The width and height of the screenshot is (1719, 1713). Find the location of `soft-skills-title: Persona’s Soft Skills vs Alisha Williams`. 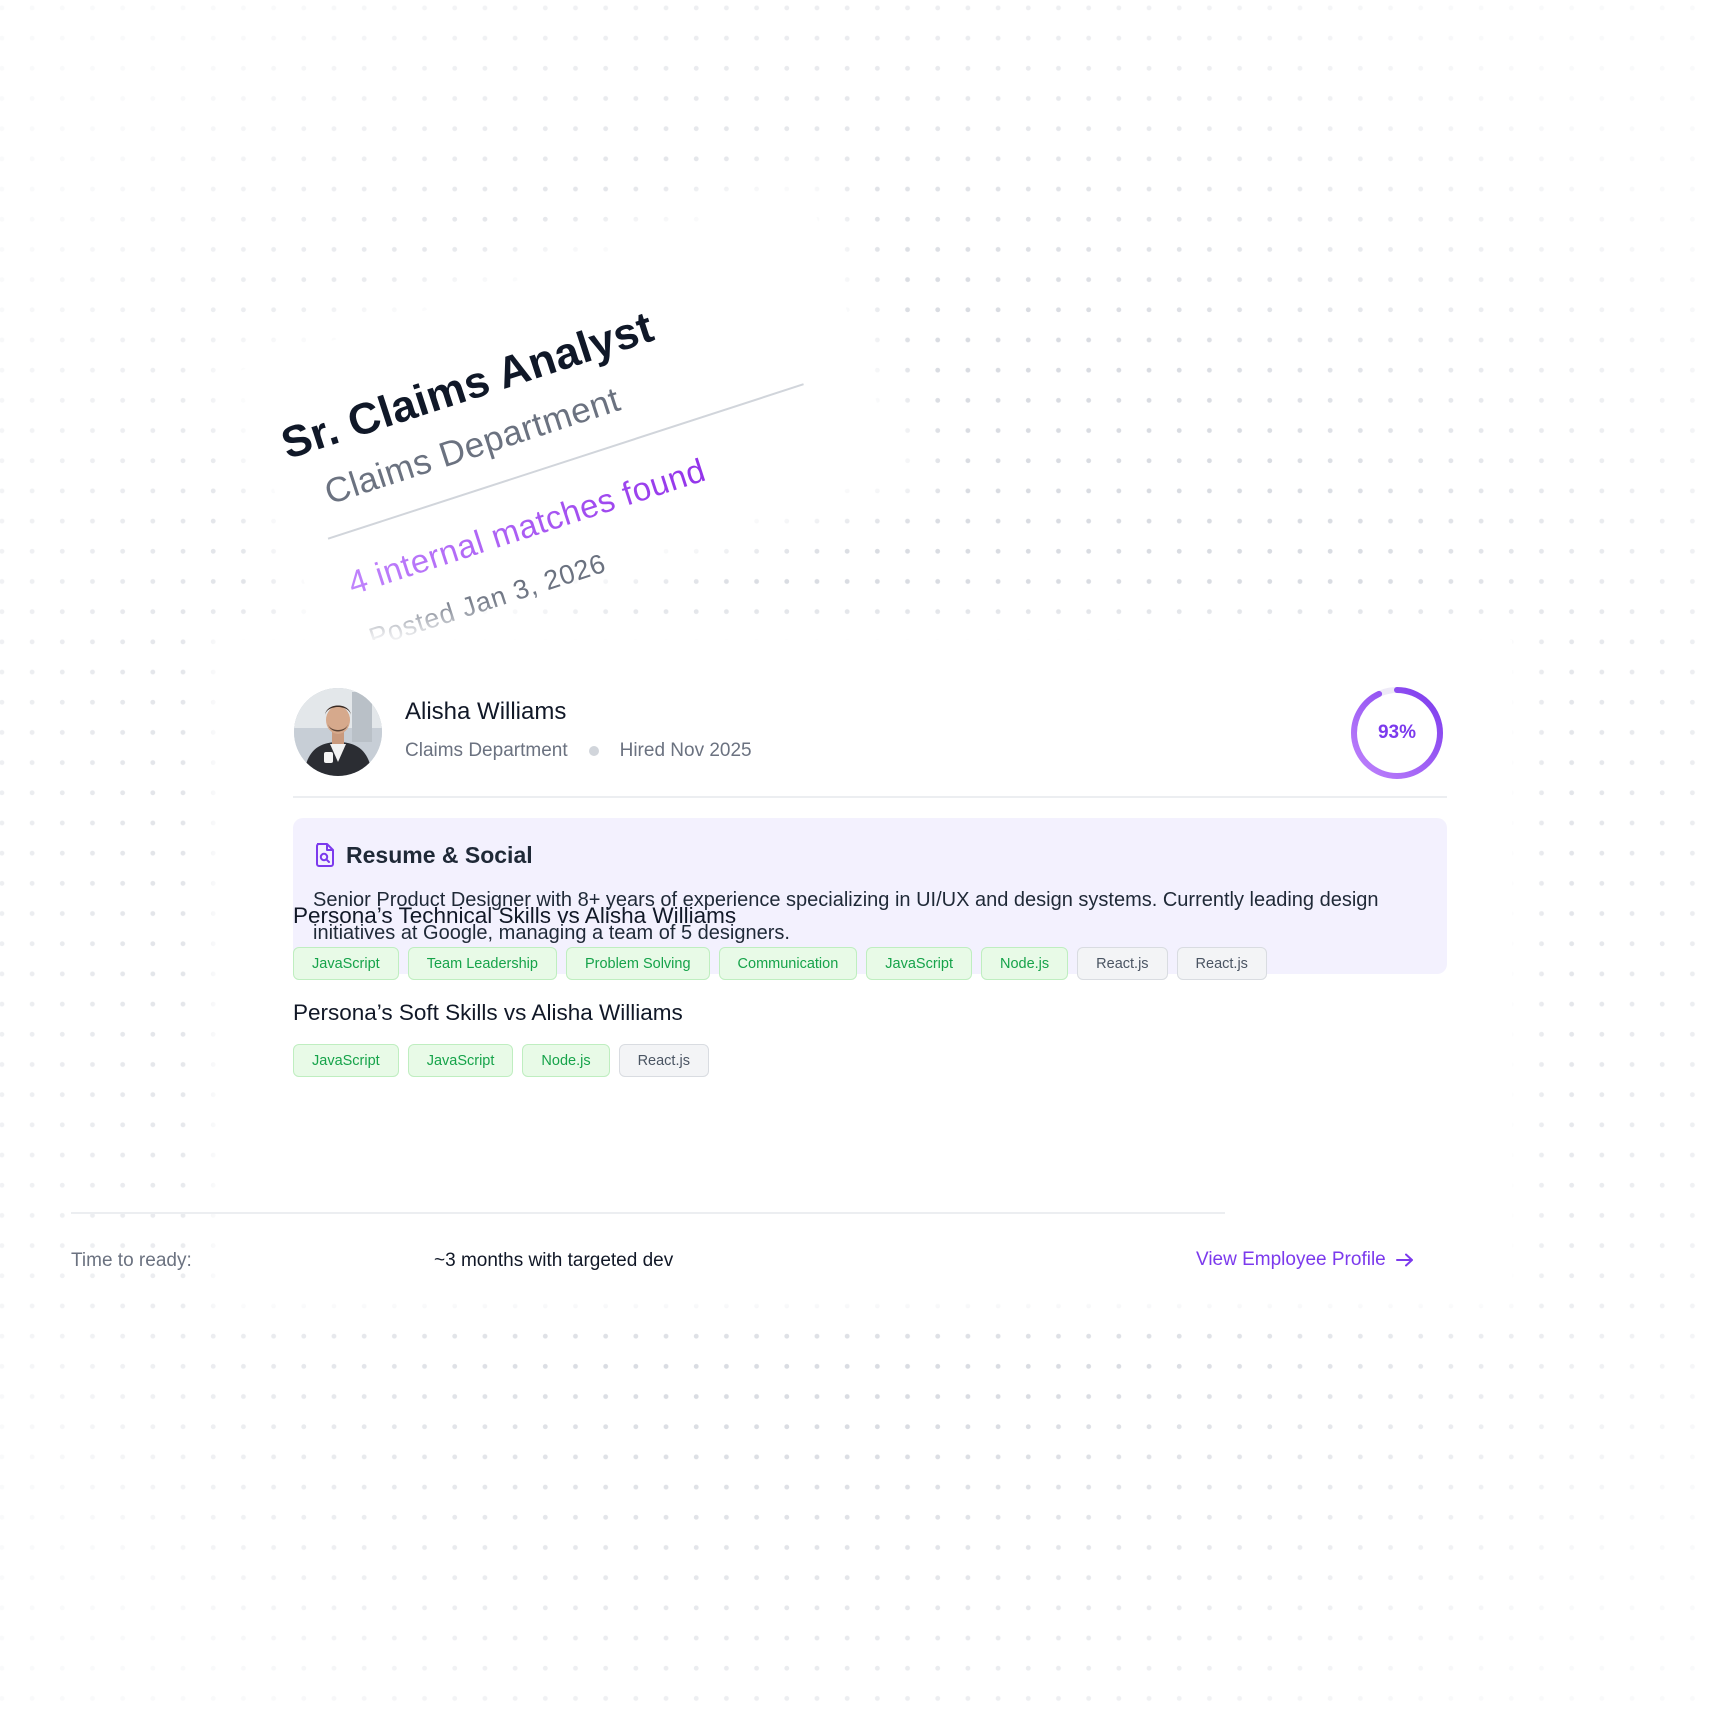

soft-skills-title: Persona’s Soft Skills vs Alisha Williams is located at coordinates (488, 1012).